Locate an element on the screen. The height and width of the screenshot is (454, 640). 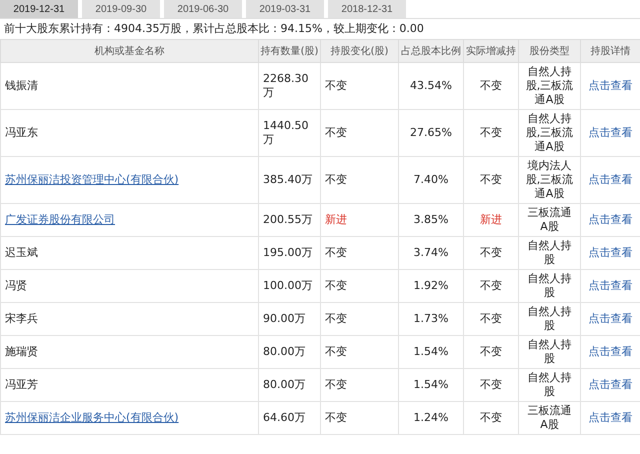
change-text: 新进 is located at coordinates (336, 219).